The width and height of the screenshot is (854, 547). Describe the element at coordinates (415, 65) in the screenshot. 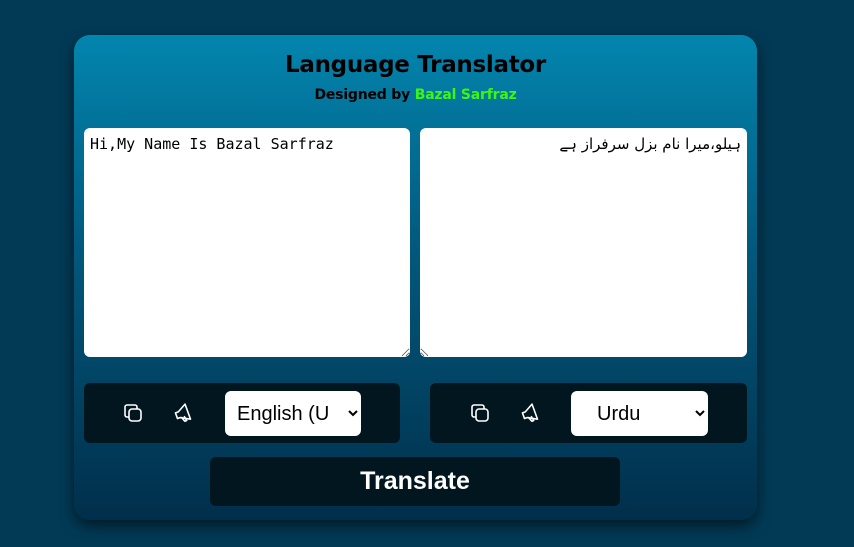

I see `page-title: Language Translator` at that location.